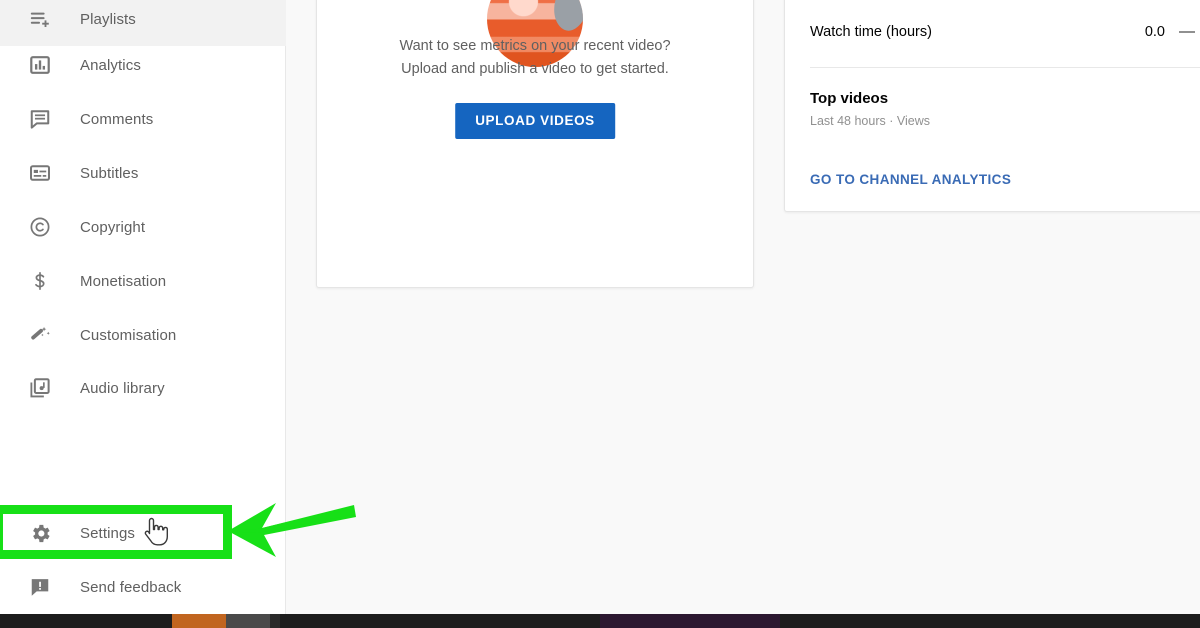  I want to click on taskbar-window-purple, so click(690, 621).